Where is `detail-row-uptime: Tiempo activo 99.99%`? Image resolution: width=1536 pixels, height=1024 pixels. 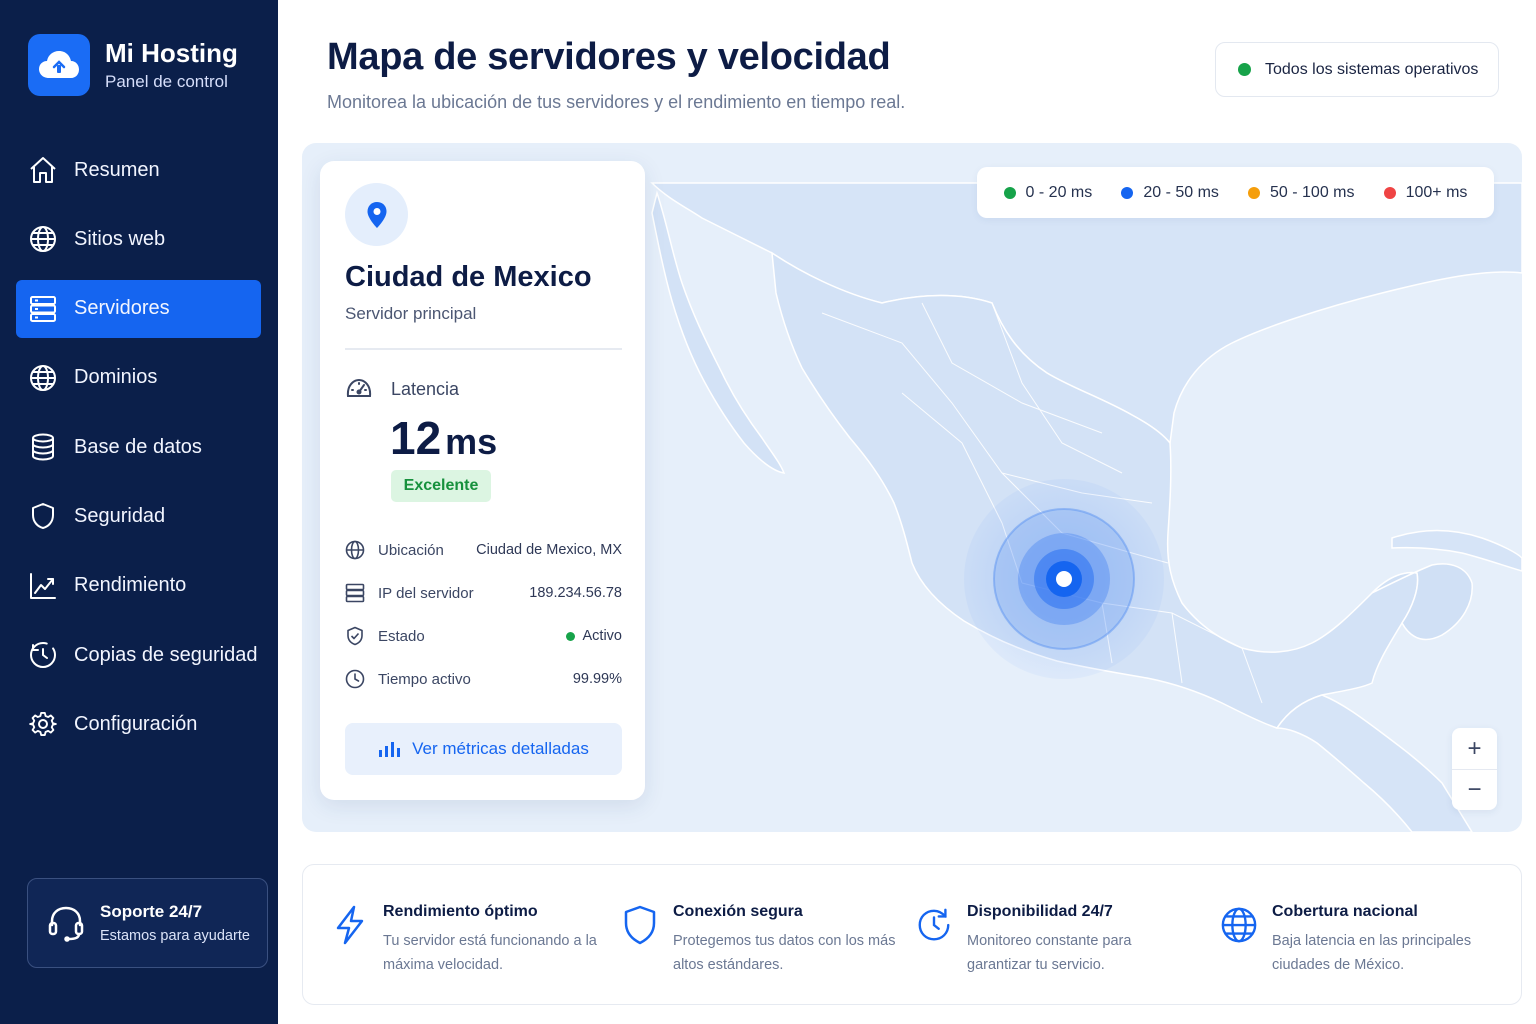 detail-row-uptime: Tiempo activo 99.99% is located at coordinates (483, 679).